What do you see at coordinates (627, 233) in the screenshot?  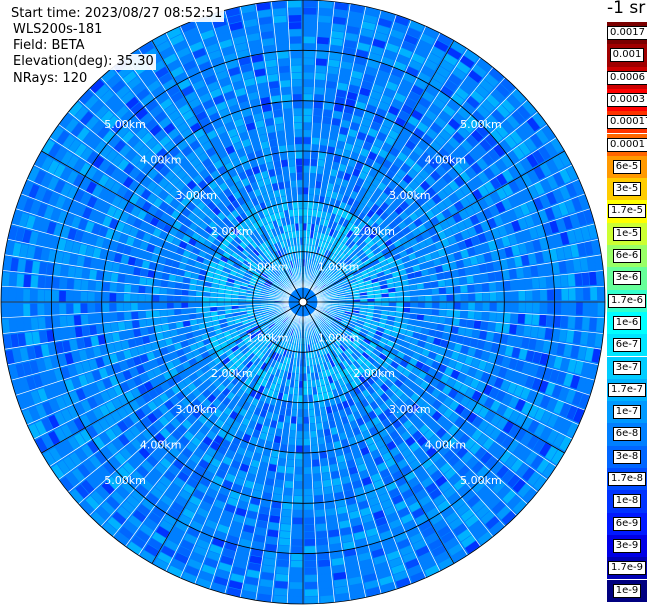 I see `legend-entry-label: 1e-5` at bounding box center [627, 233].